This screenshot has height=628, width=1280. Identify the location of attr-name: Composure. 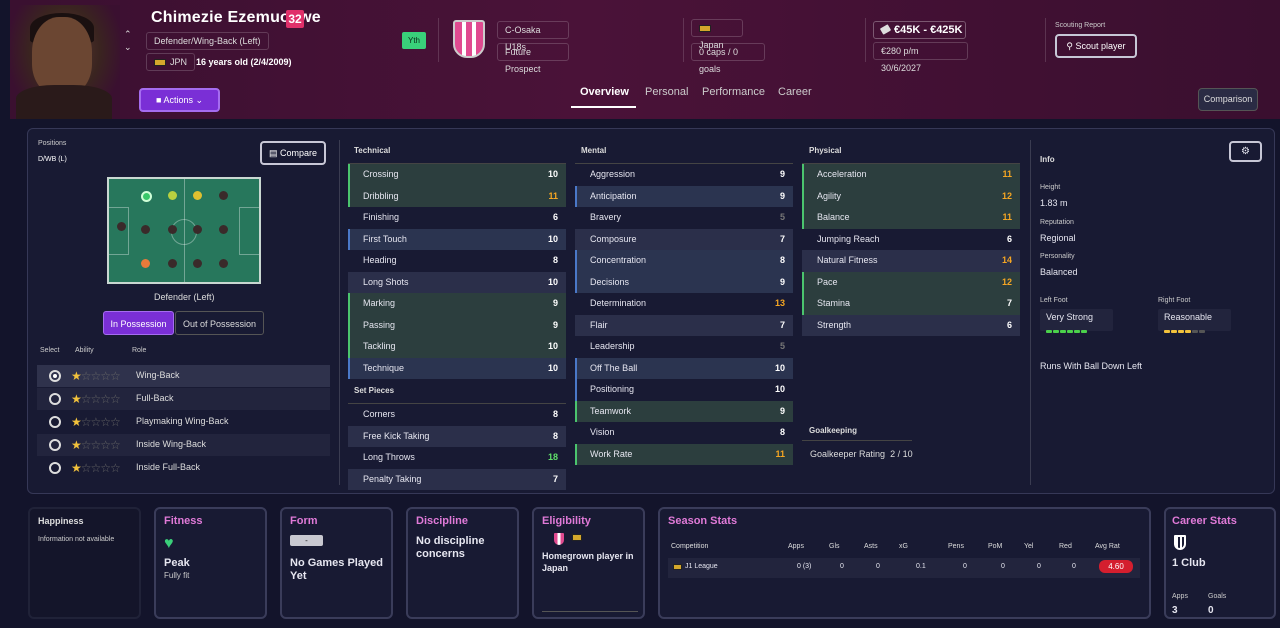
(613, 238).